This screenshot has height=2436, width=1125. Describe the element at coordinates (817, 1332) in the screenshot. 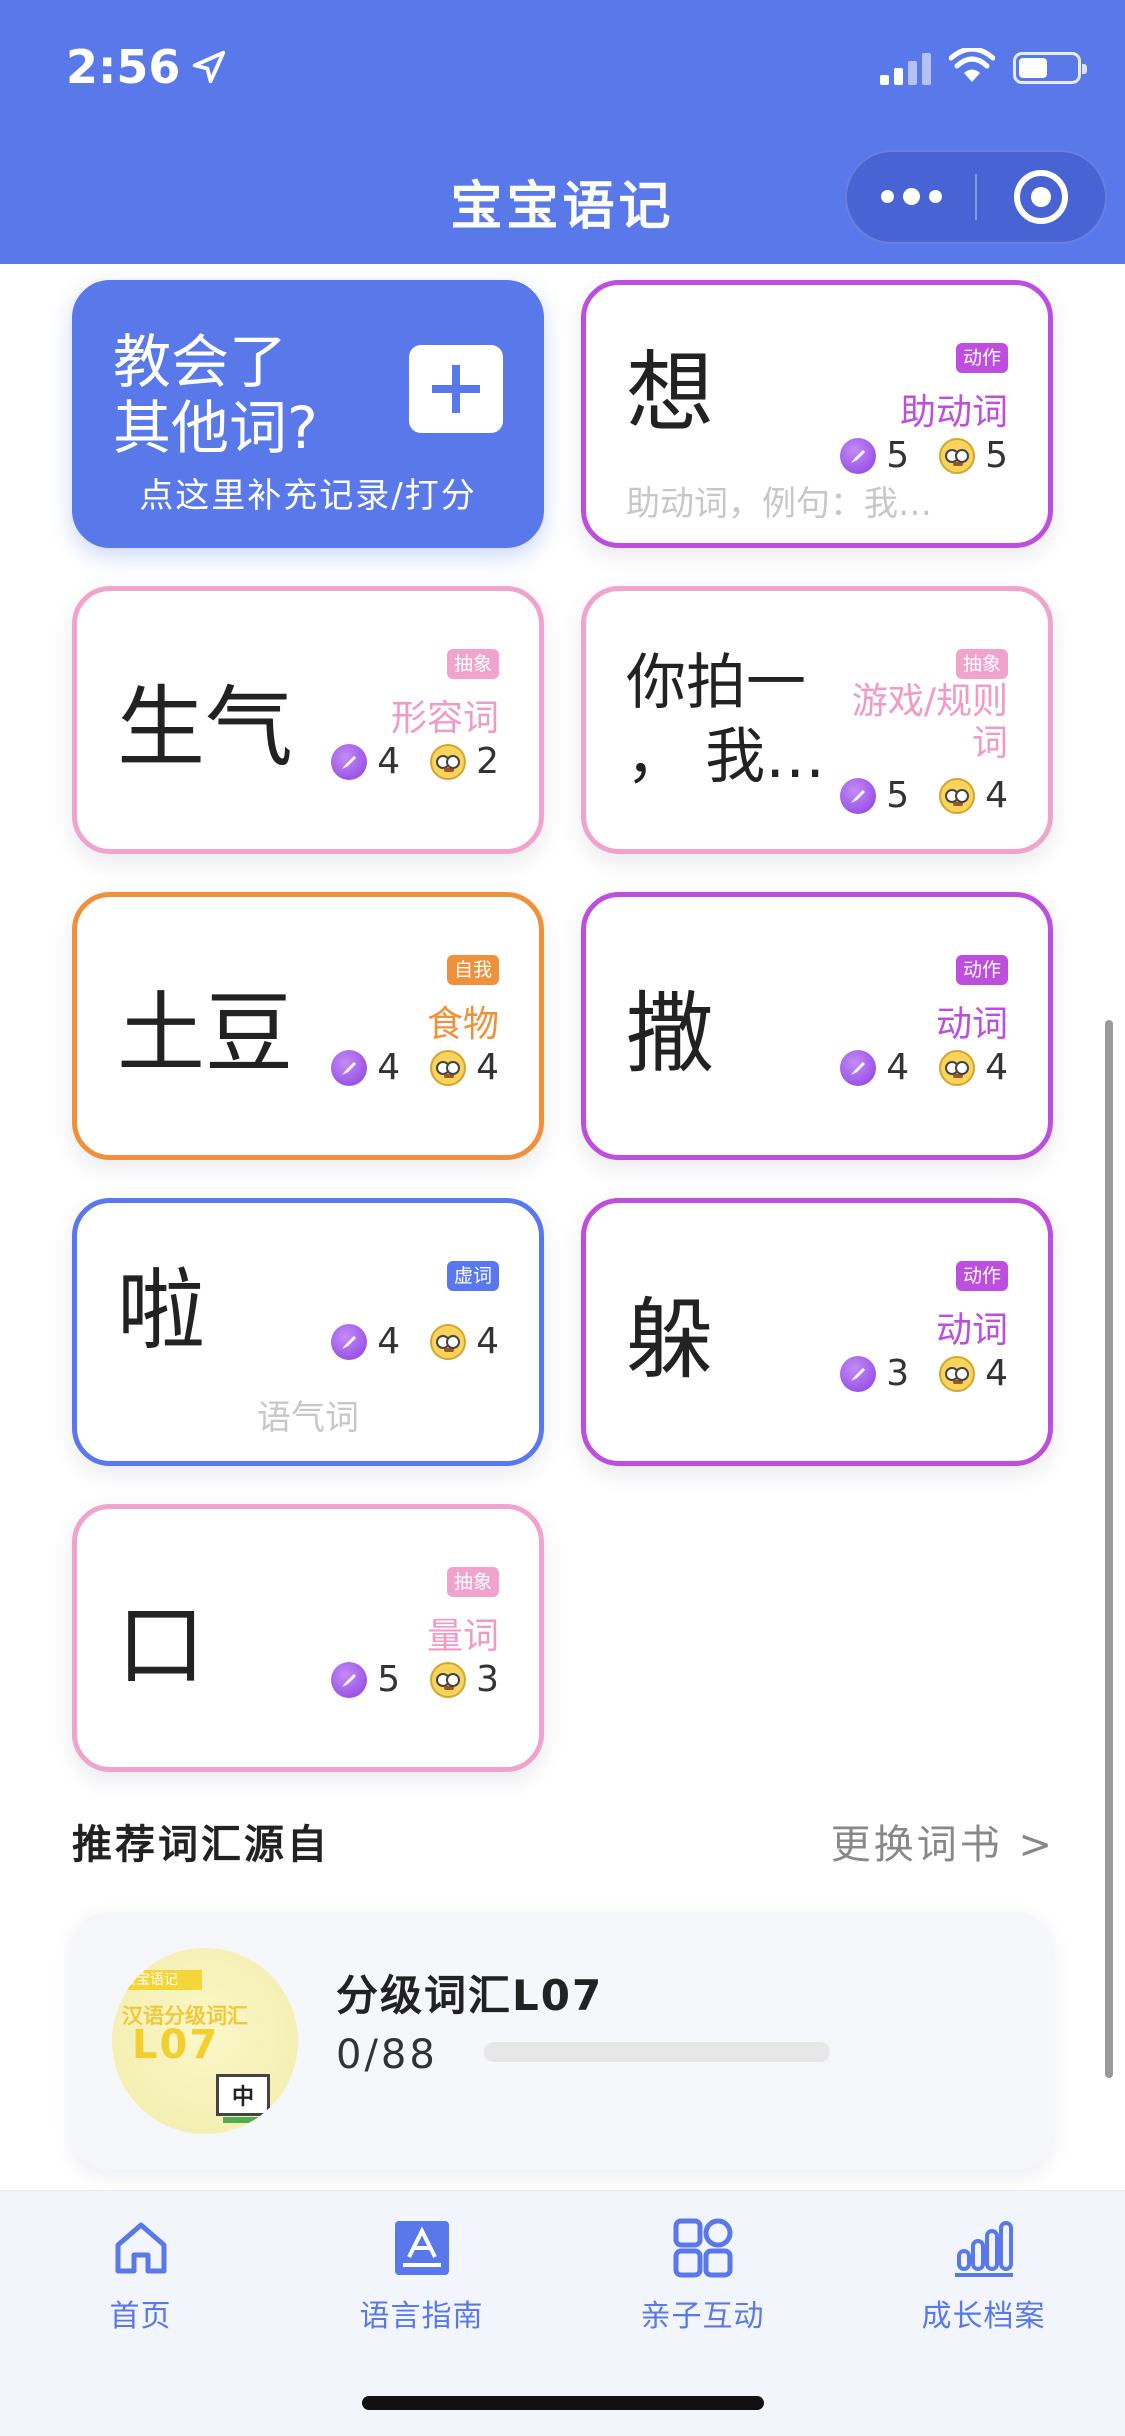

I see `word-card: 躲 动作 动词 3 4` at that location.